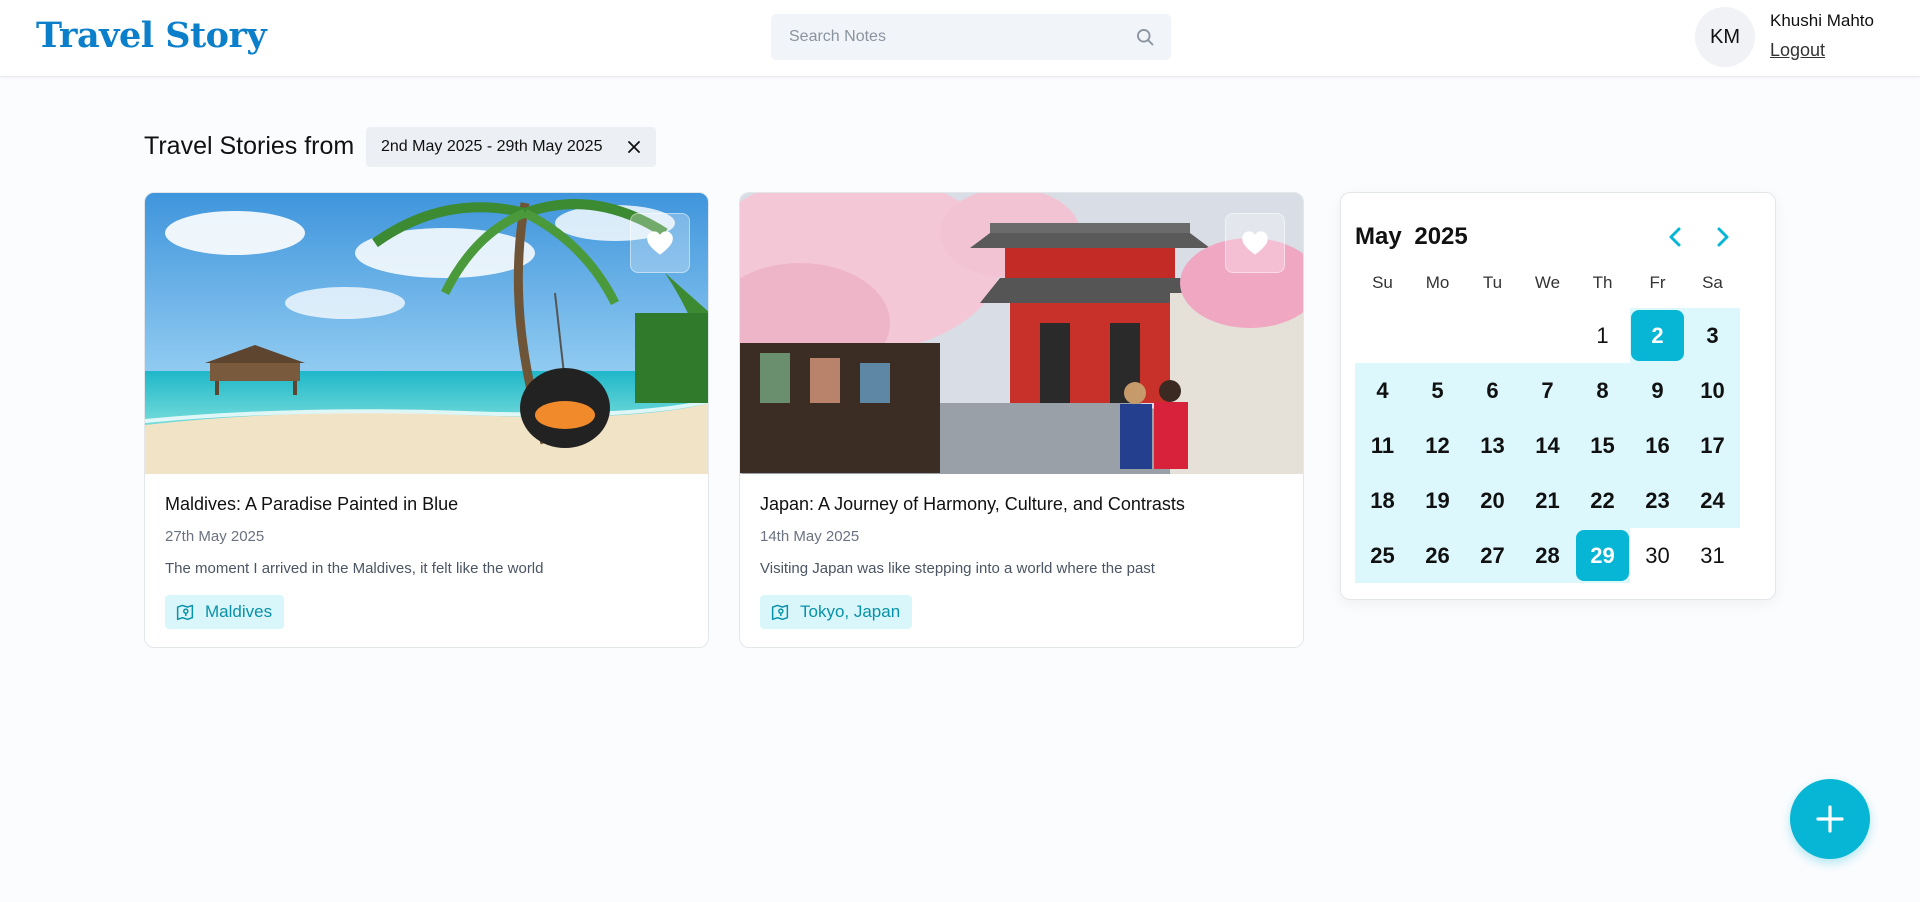  I want to click on weekday-header: Su, so click(1382, 282).